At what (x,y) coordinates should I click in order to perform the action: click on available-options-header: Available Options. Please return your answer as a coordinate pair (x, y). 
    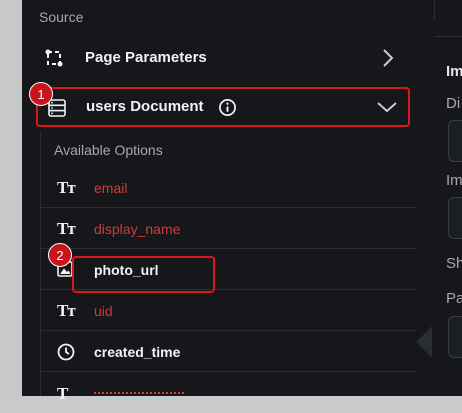
    Looking at the image, I should click on (108, 150).